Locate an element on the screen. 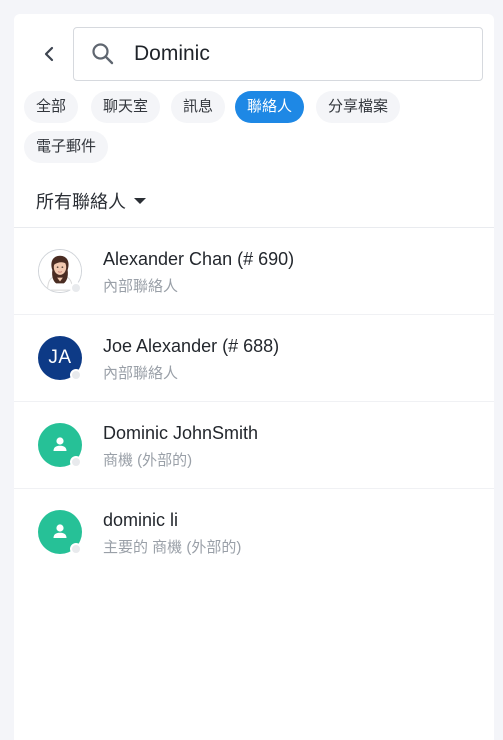 The width and height of the screenshot is (503, 740). filter-chip-messages: 訊息 is located at coordinates (198, 107).